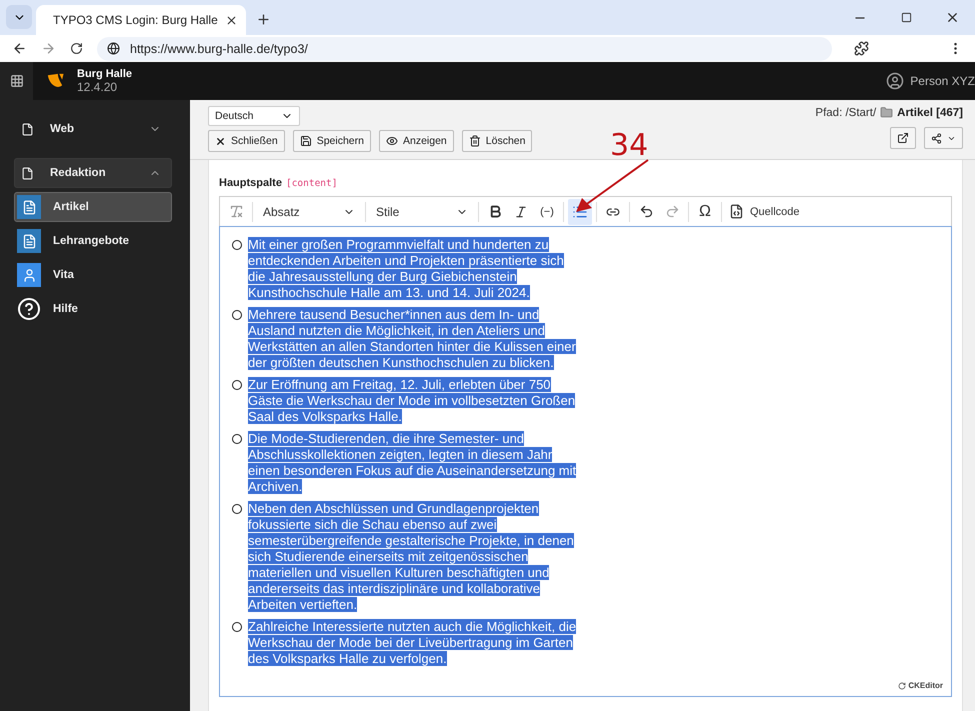 Image resolution: width=975 pixels, height=711 pixels. What do you see at coordinates (97, 87) in the screenshot?
I see `version-label: 12.4.20` at bounding box center [97, 87].